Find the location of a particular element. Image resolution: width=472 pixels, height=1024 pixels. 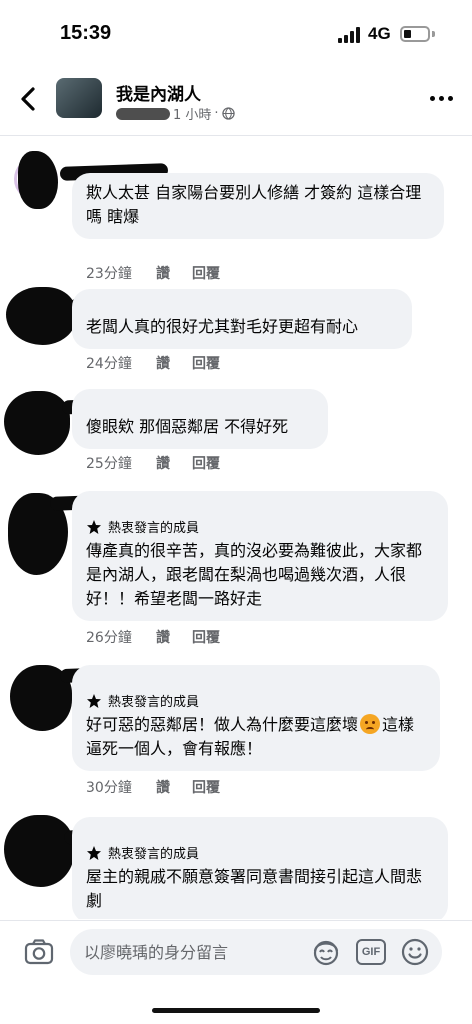

comment-actions: 30分鐘 讚 回覆 is located at coordinates (153, 787).